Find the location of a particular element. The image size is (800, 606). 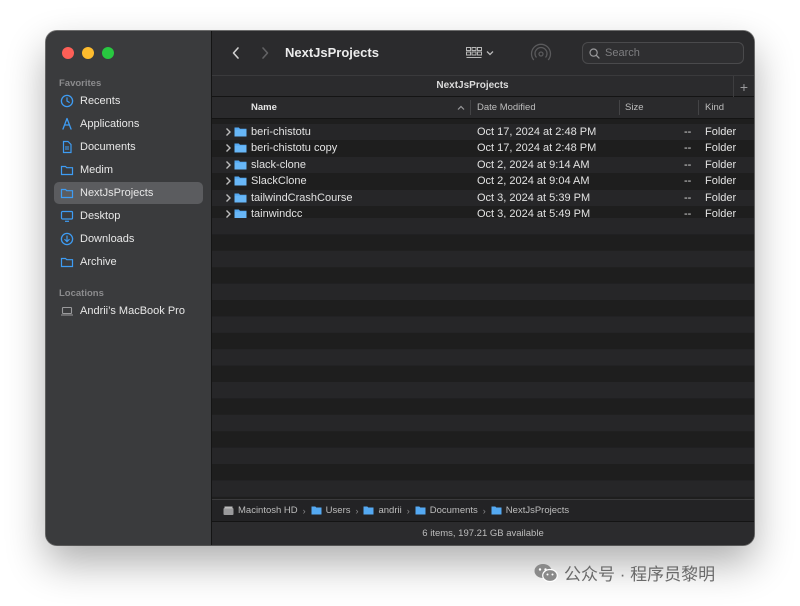

sidebar-item-macbook: Andrii’s MacBook Pro is located at coordinates (128, 311).